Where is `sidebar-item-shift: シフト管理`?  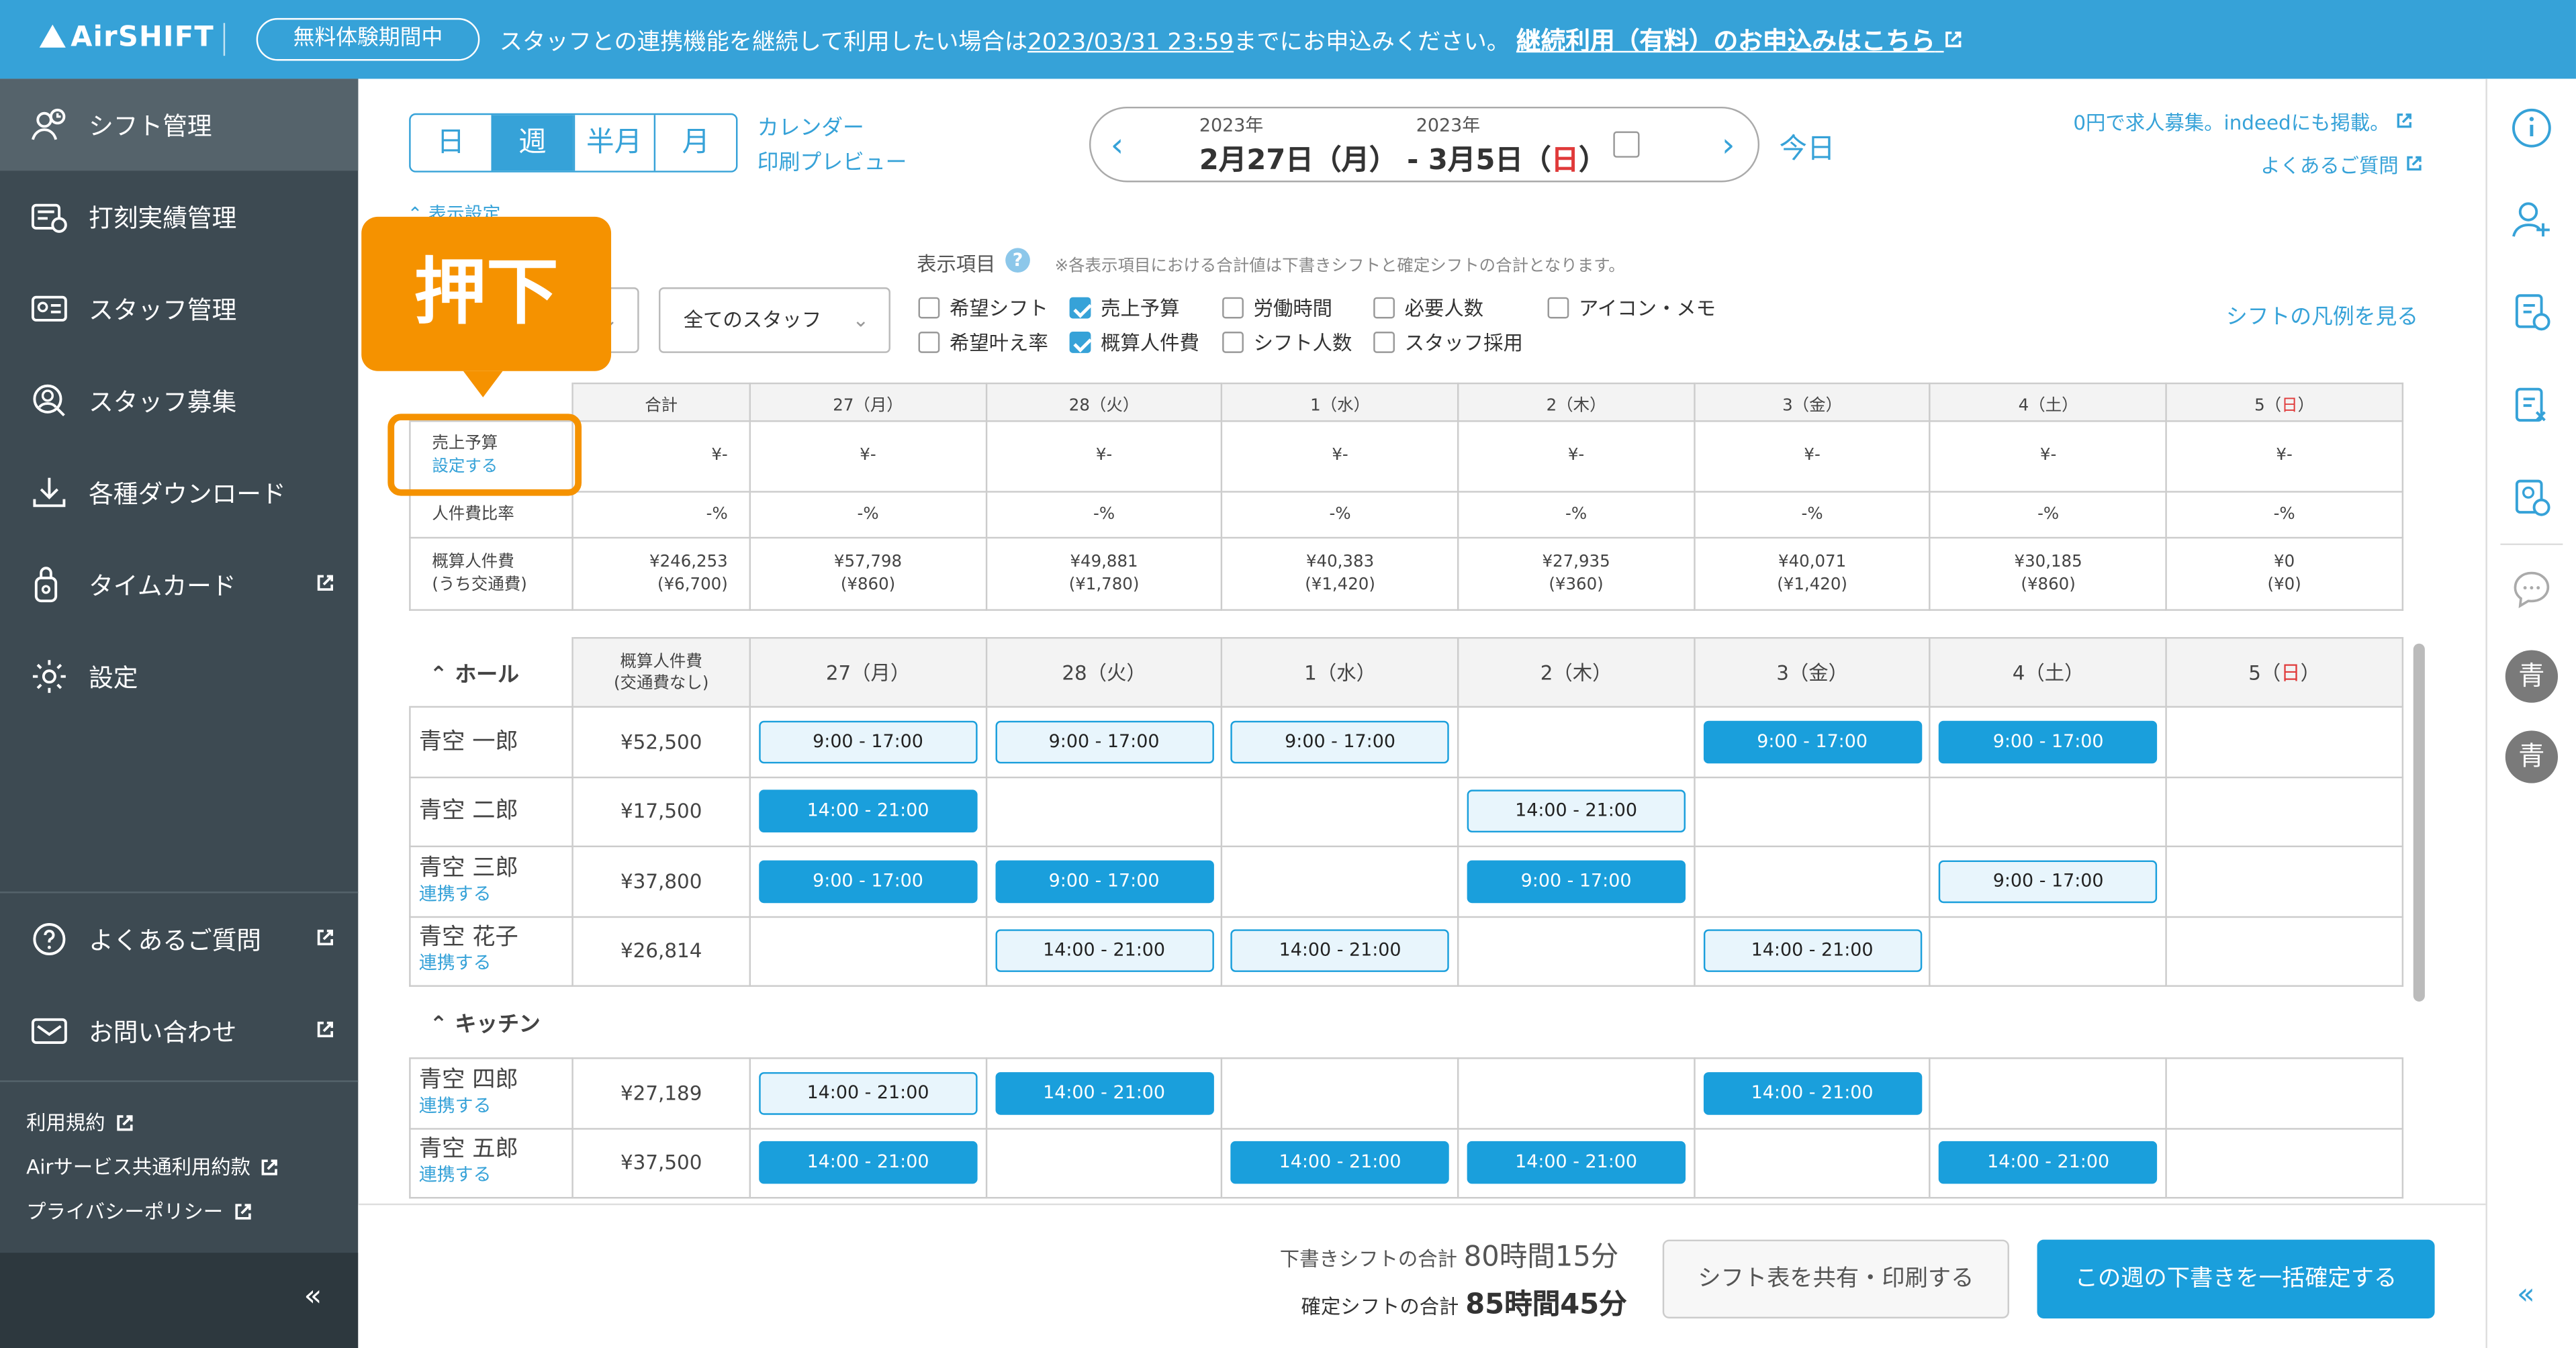
sidebar-item-shift: シフト管理 is located at coordinates (179, 125).